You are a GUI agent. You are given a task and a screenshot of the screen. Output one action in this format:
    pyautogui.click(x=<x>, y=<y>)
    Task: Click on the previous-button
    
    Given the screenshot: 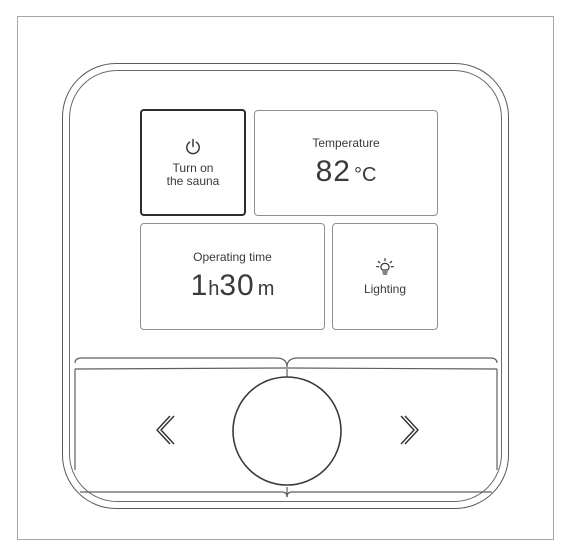 What is the action you would take?
    pyautogui.click(x=154, y=426)
    